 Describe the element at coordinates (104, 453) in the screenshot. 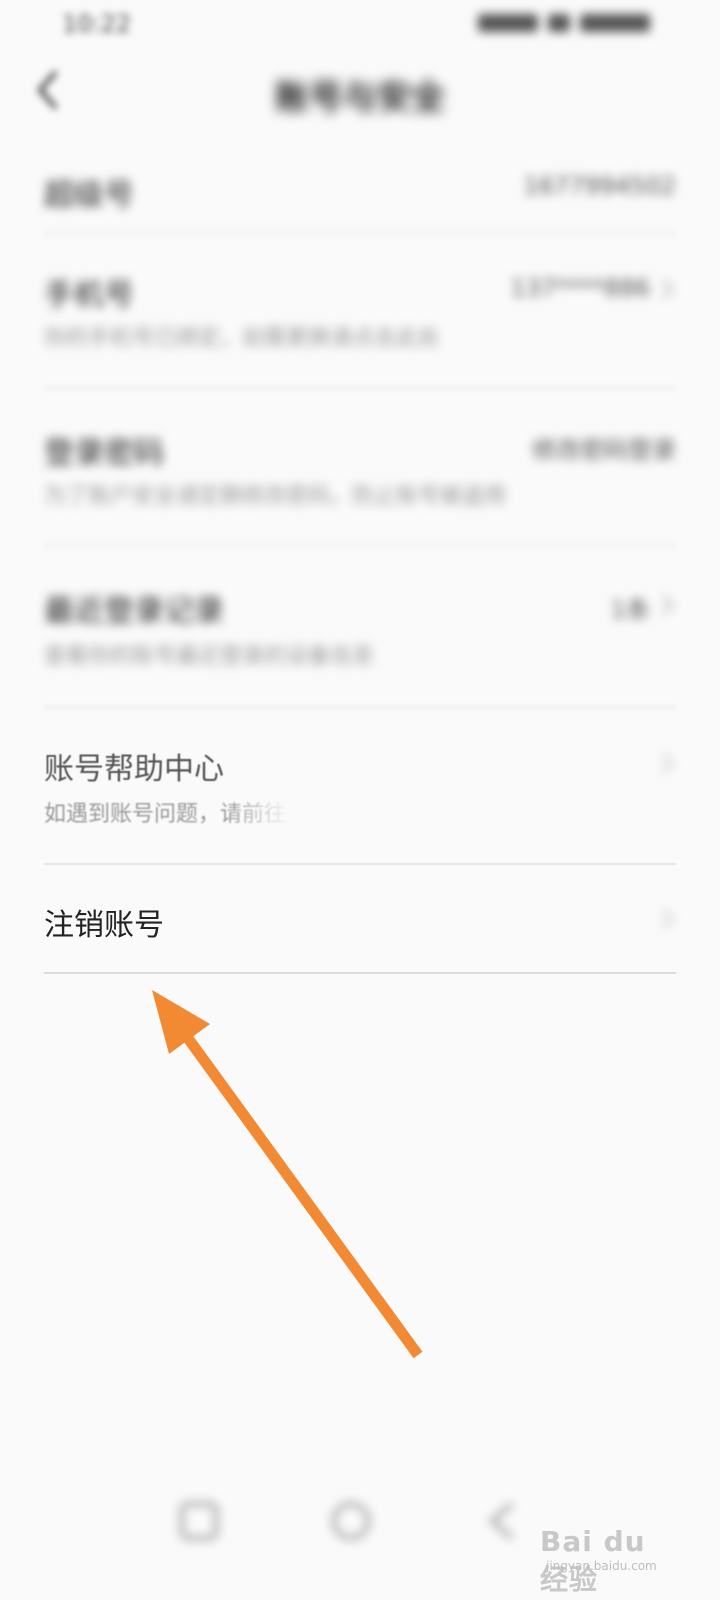

I see `row-label: 登录密码` at that location.